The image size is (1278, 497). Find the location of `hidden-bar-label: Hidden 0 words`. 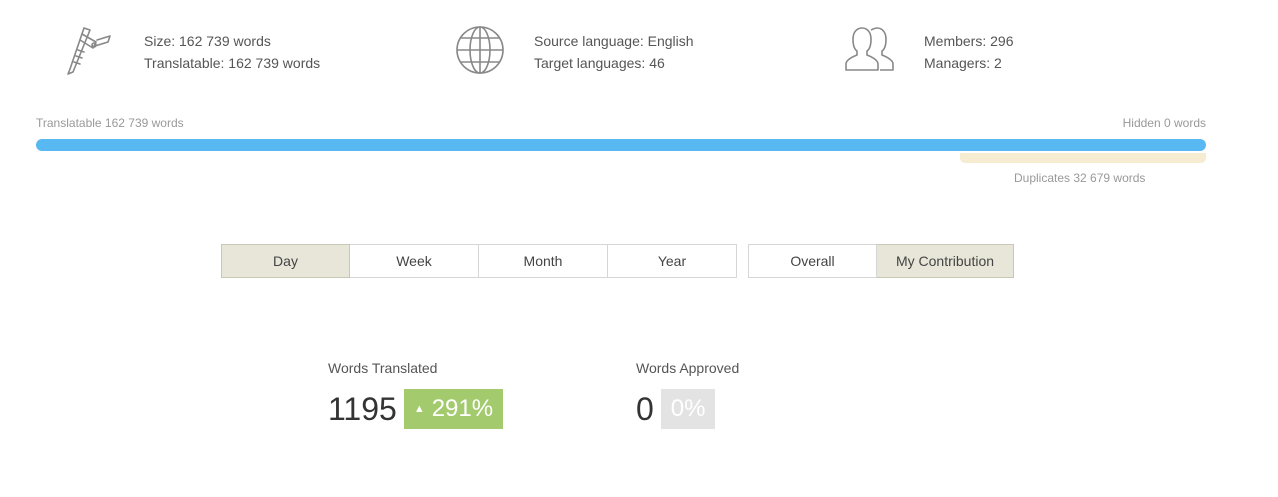

hidden-bar-label: Hidden 0 words is located at coordinates (1164, 123).